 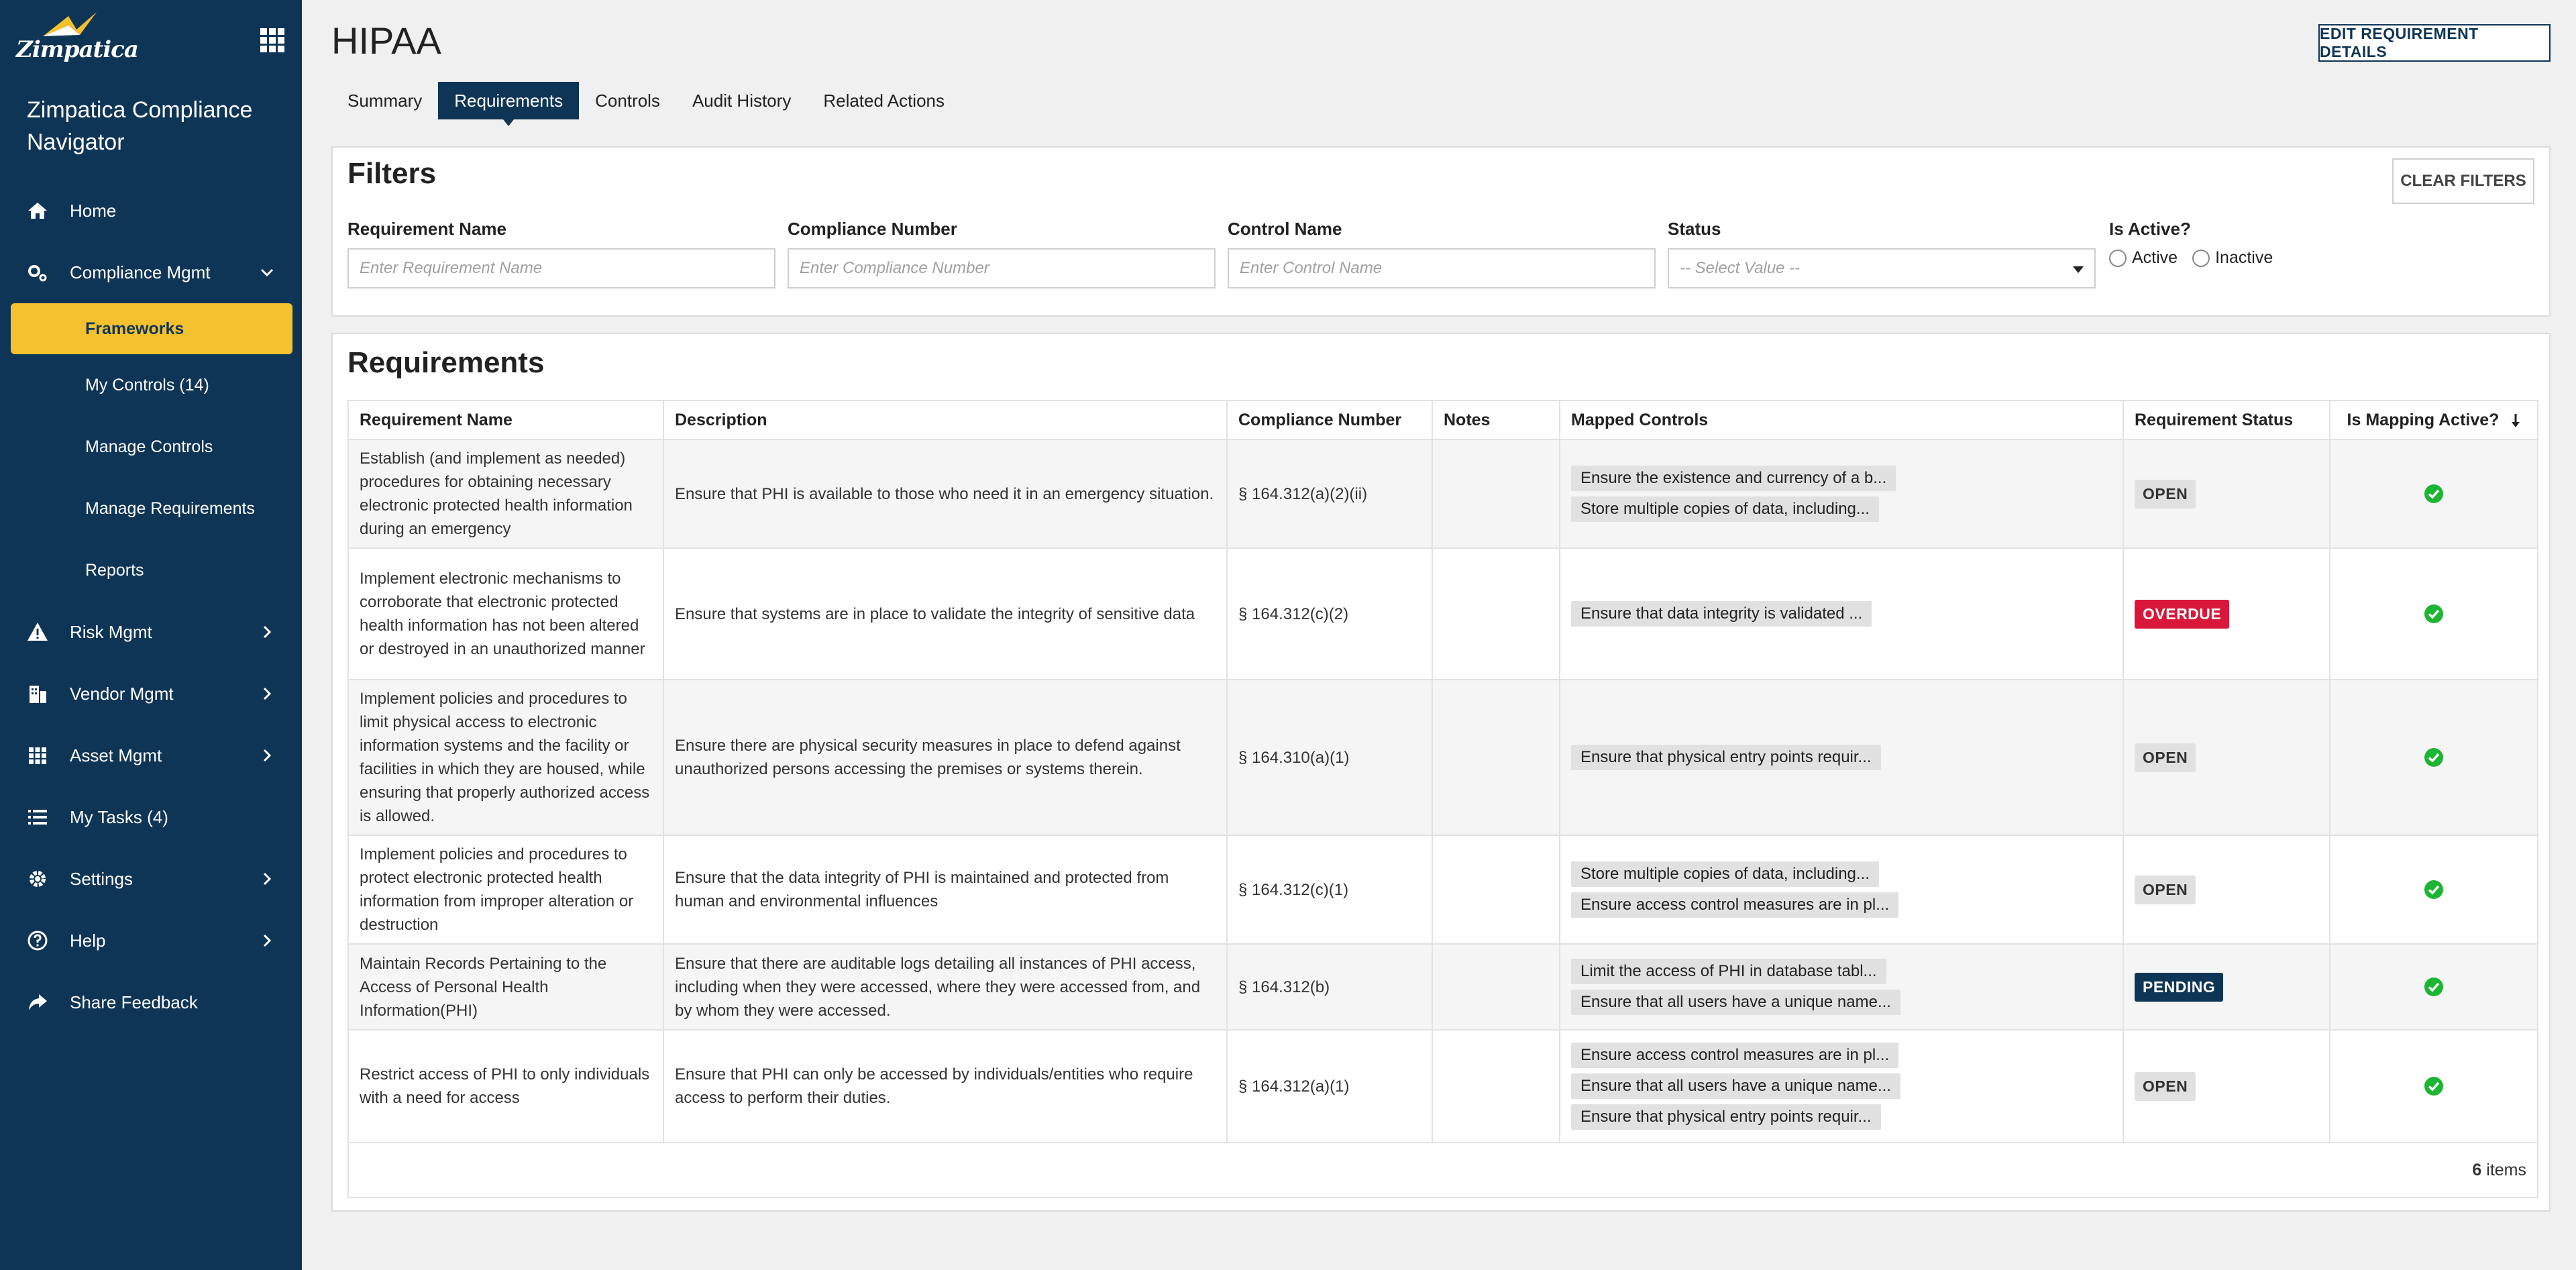 What do you see at coordinates (741, 100) in the screenshot?
I see `tab-audit-history: Audit History` at bounding box center [741, 100].